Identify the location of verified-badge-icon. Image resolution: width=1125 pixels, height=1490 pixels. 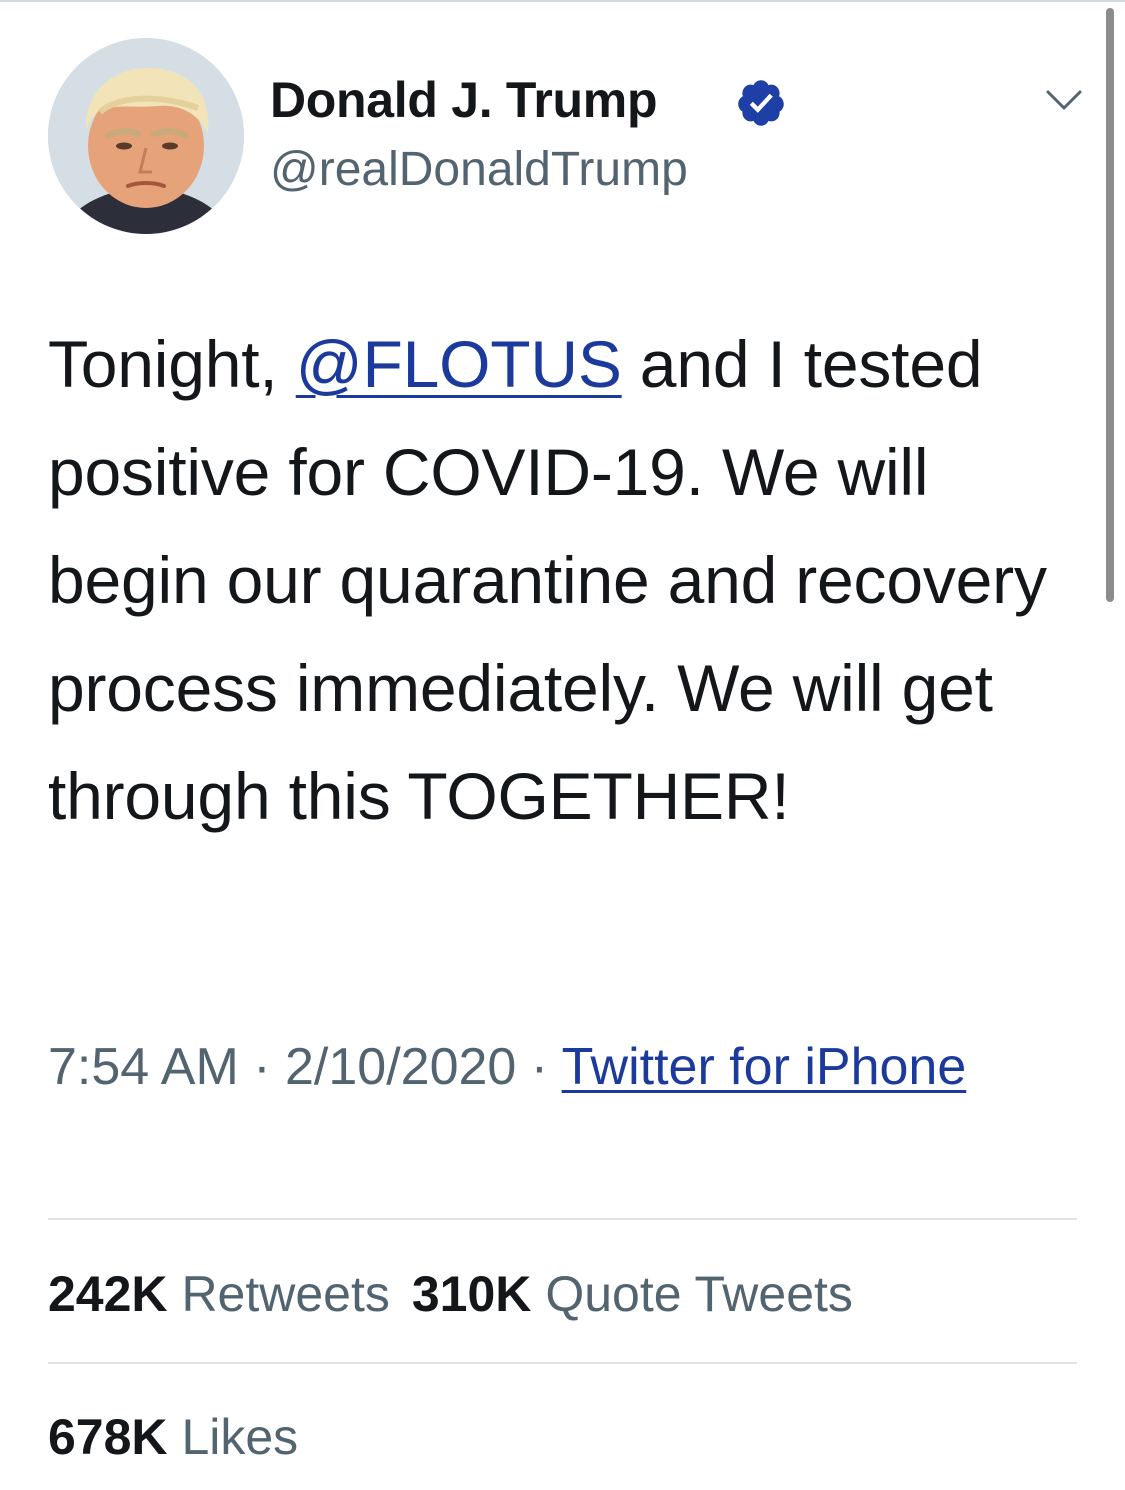
(761, 103).